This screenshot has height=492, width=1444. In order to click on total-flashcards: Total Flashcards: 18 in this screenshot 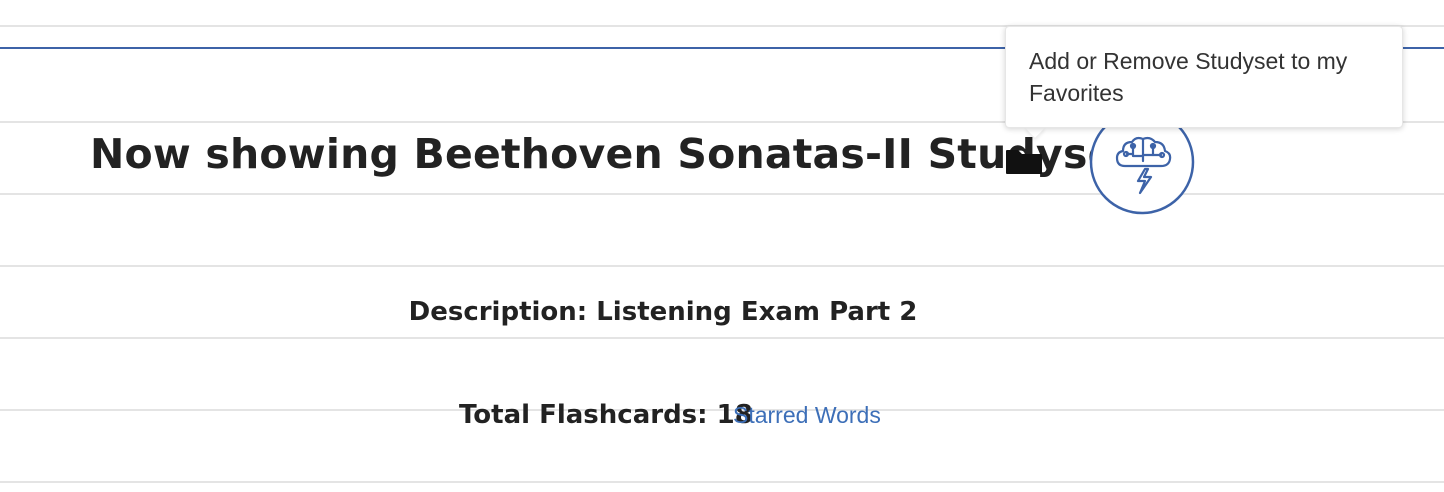, I will do `click(606, 415)`.